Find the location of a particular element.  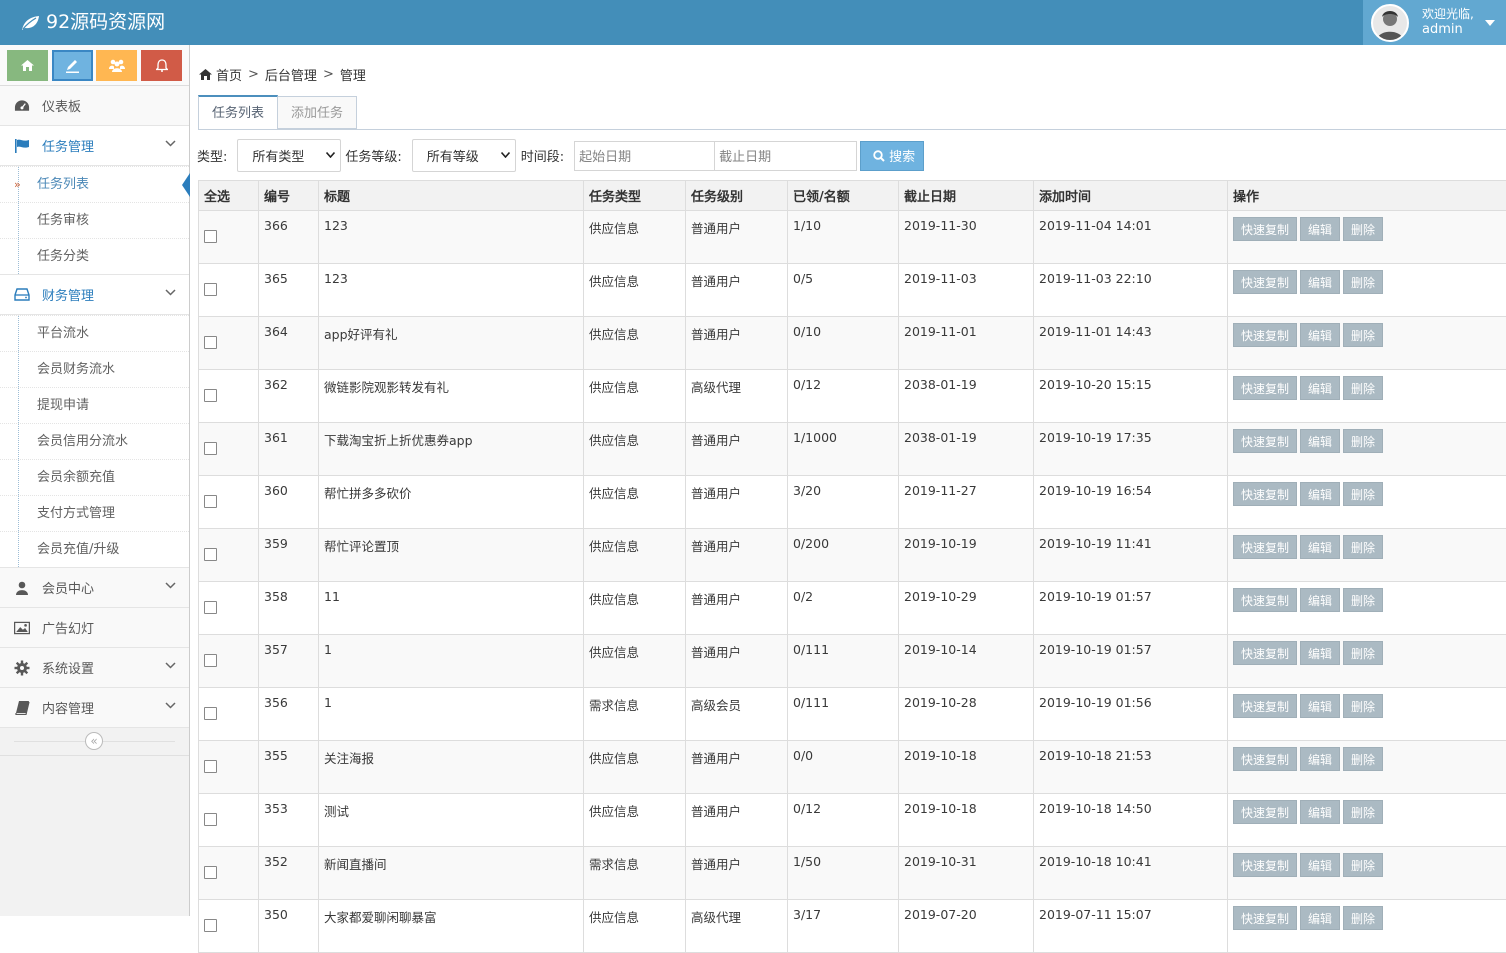

sidebar-item-withdraw-request: 提现申请 is located at coordinates (94, 405).